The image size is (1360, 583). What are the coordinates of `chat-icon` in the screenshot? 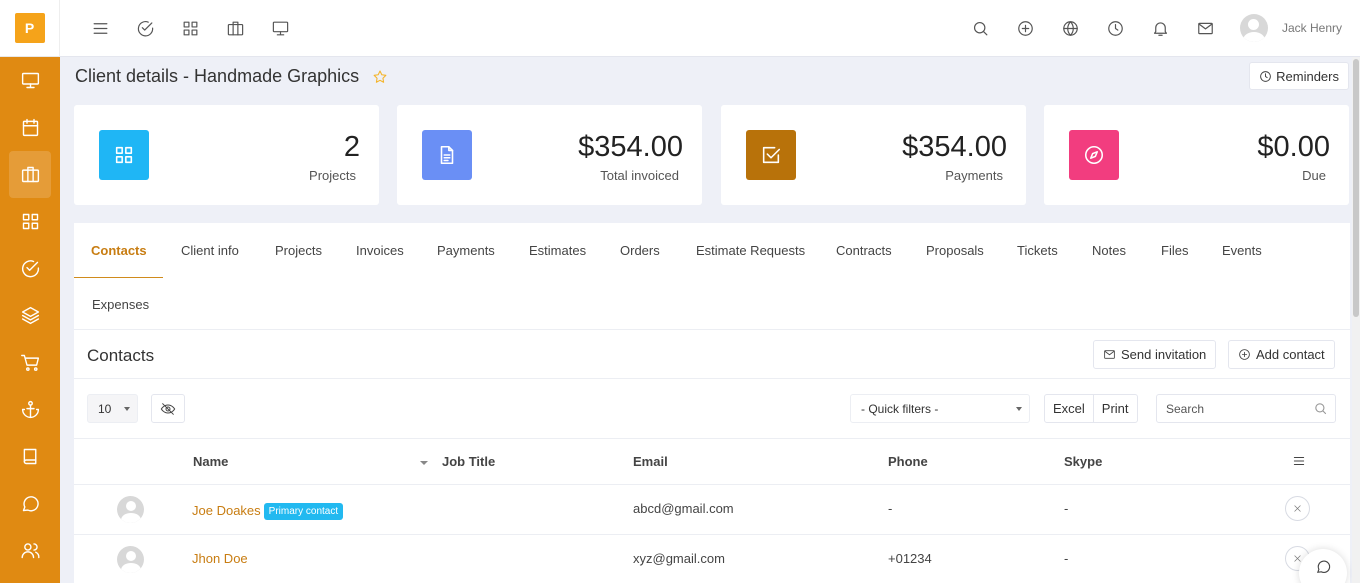 It's located at (1323, 566).